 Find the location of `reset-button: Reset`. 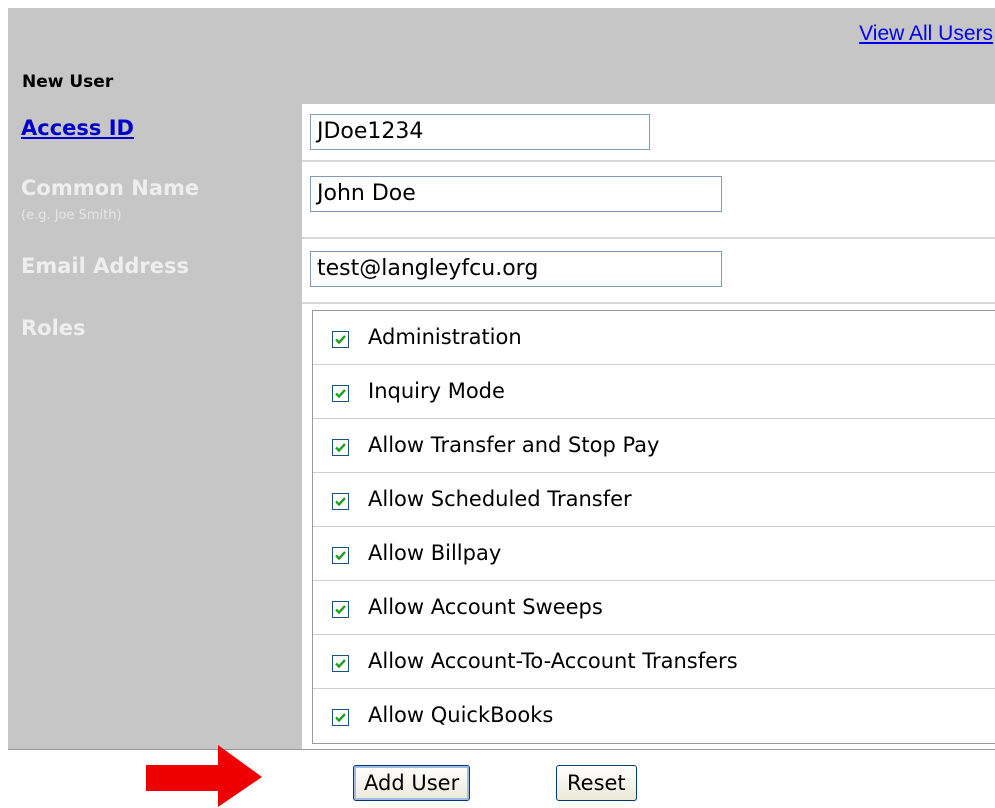

reset-button: Reset is located at coordinates (596, 783).